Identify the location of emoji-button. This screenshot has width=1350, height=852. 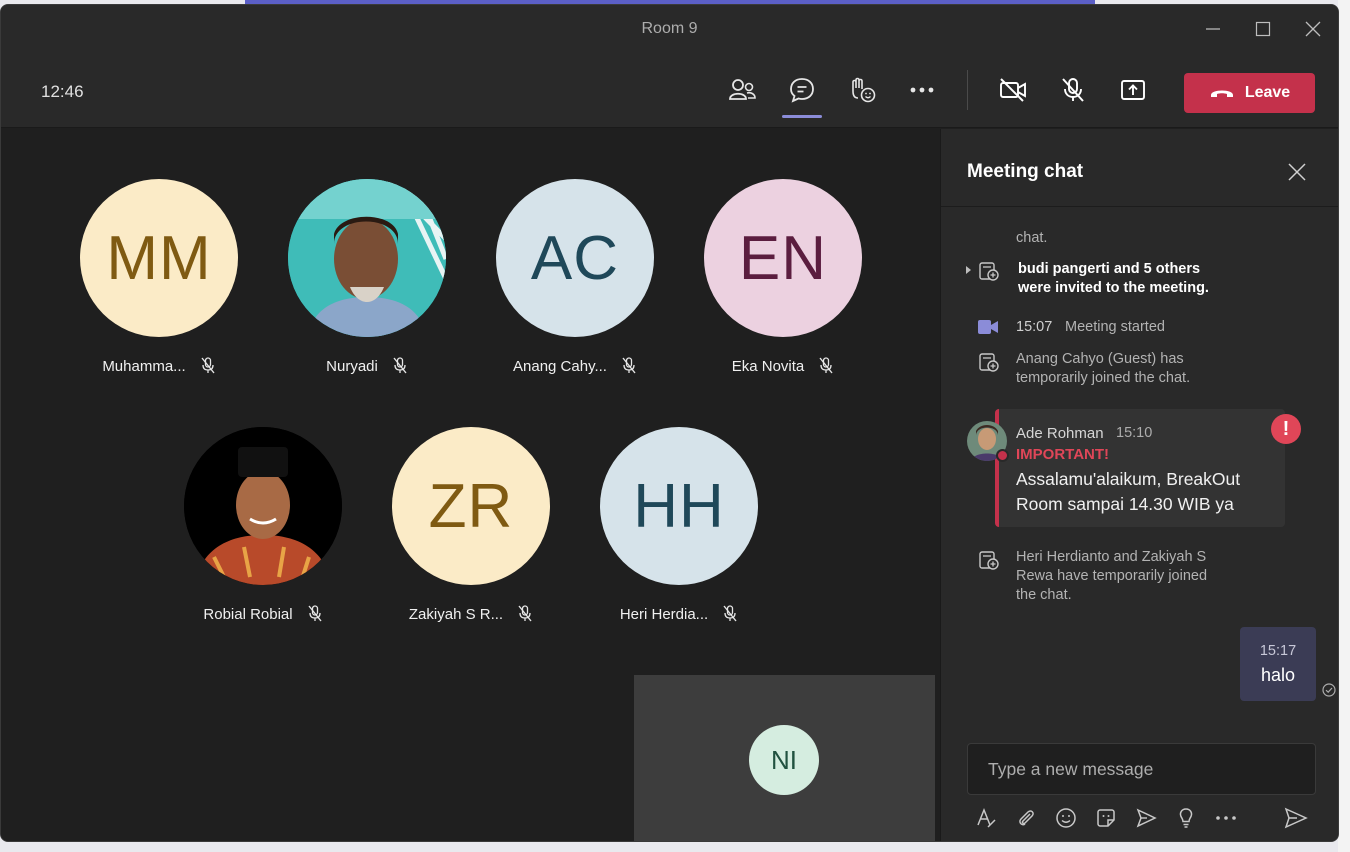
(1066, 818).